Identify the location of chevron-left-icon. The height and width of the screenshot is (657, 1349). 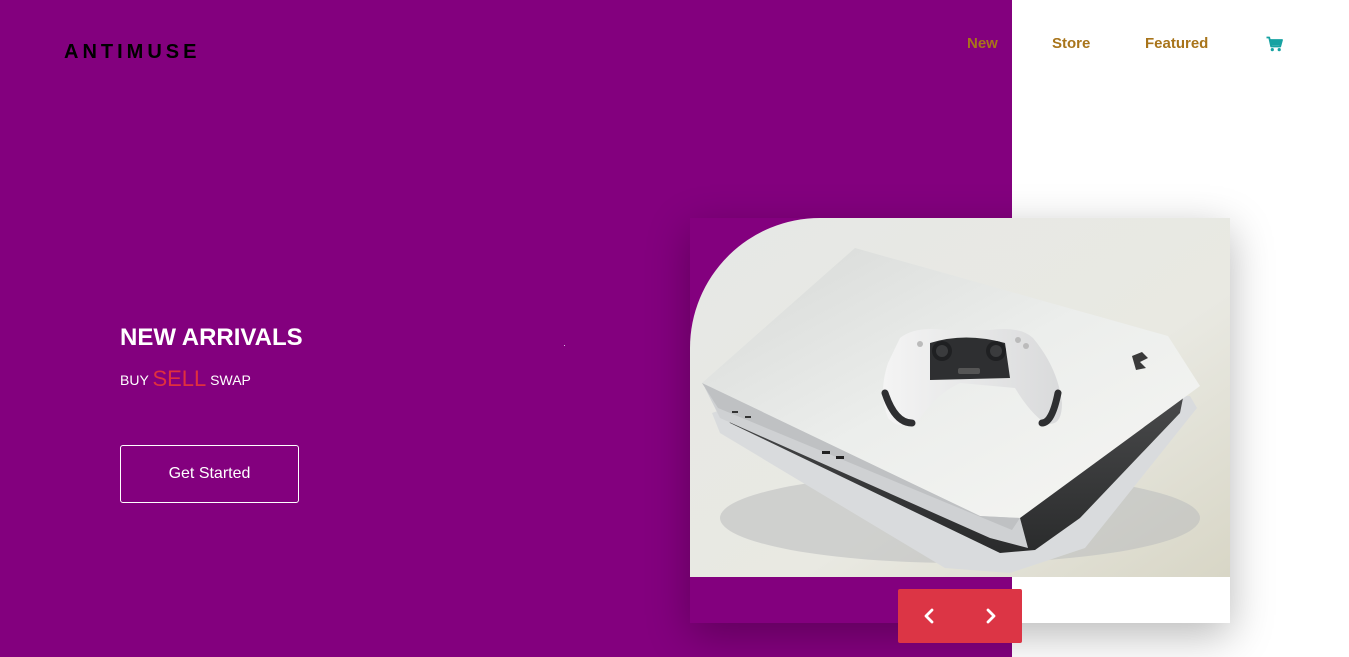
(929, 616).